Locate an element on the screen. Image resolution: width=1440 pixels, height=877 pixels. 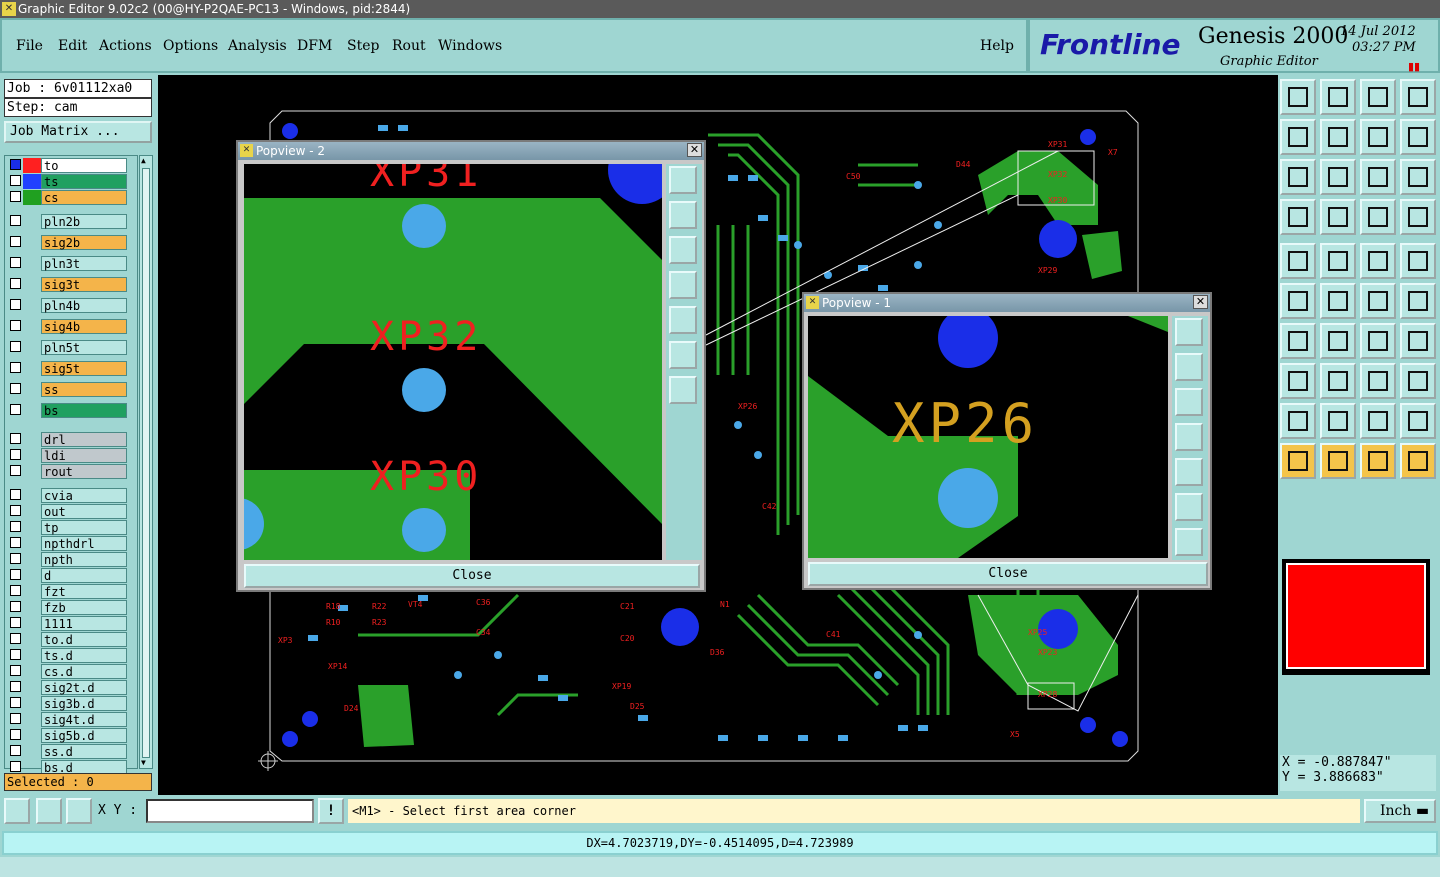
popview-2-close-icon: ✕ is located at coordinates (694, 150).